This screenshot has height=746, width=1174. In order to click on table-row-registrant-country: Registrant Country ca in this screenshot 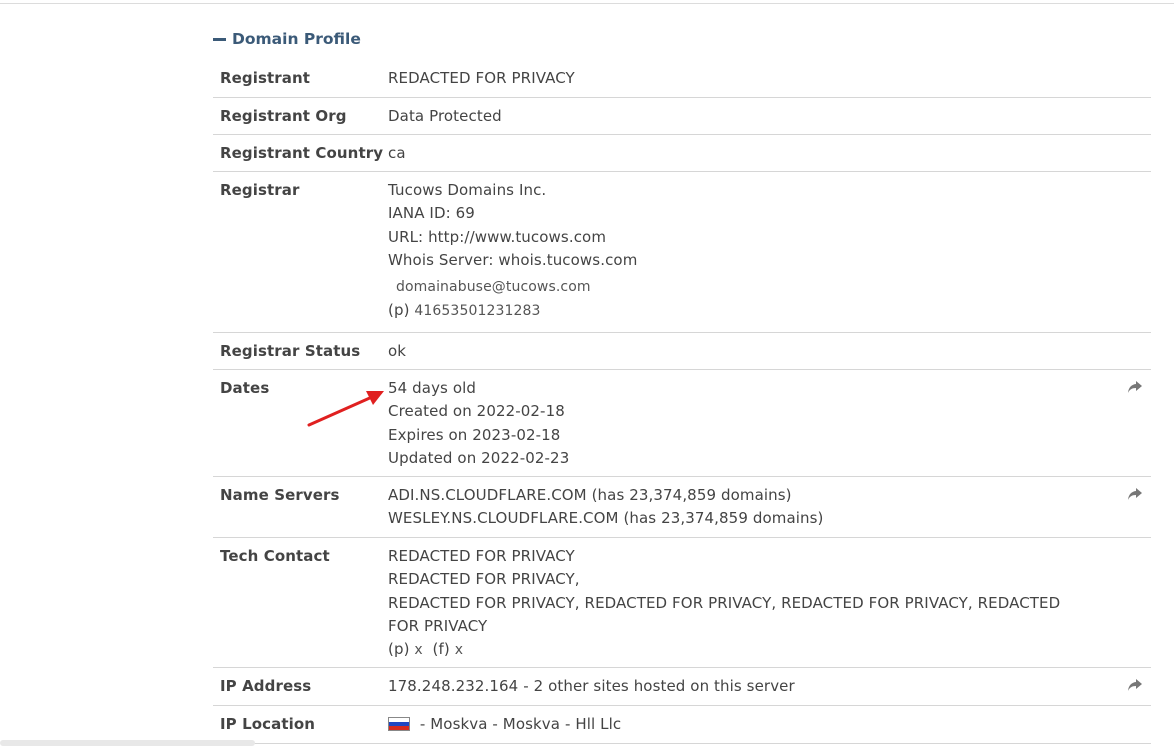, I will do `click(682, 153)`.